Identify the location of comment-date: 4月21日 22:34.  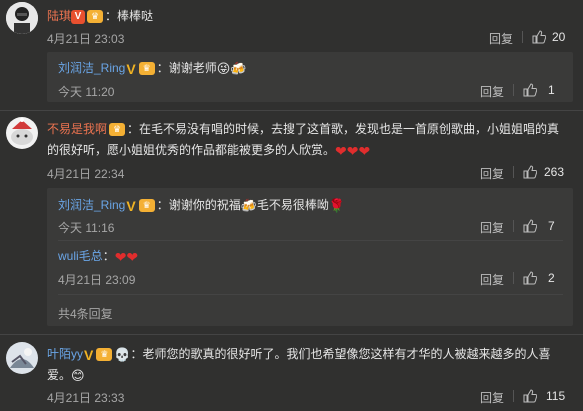
(86, 174).